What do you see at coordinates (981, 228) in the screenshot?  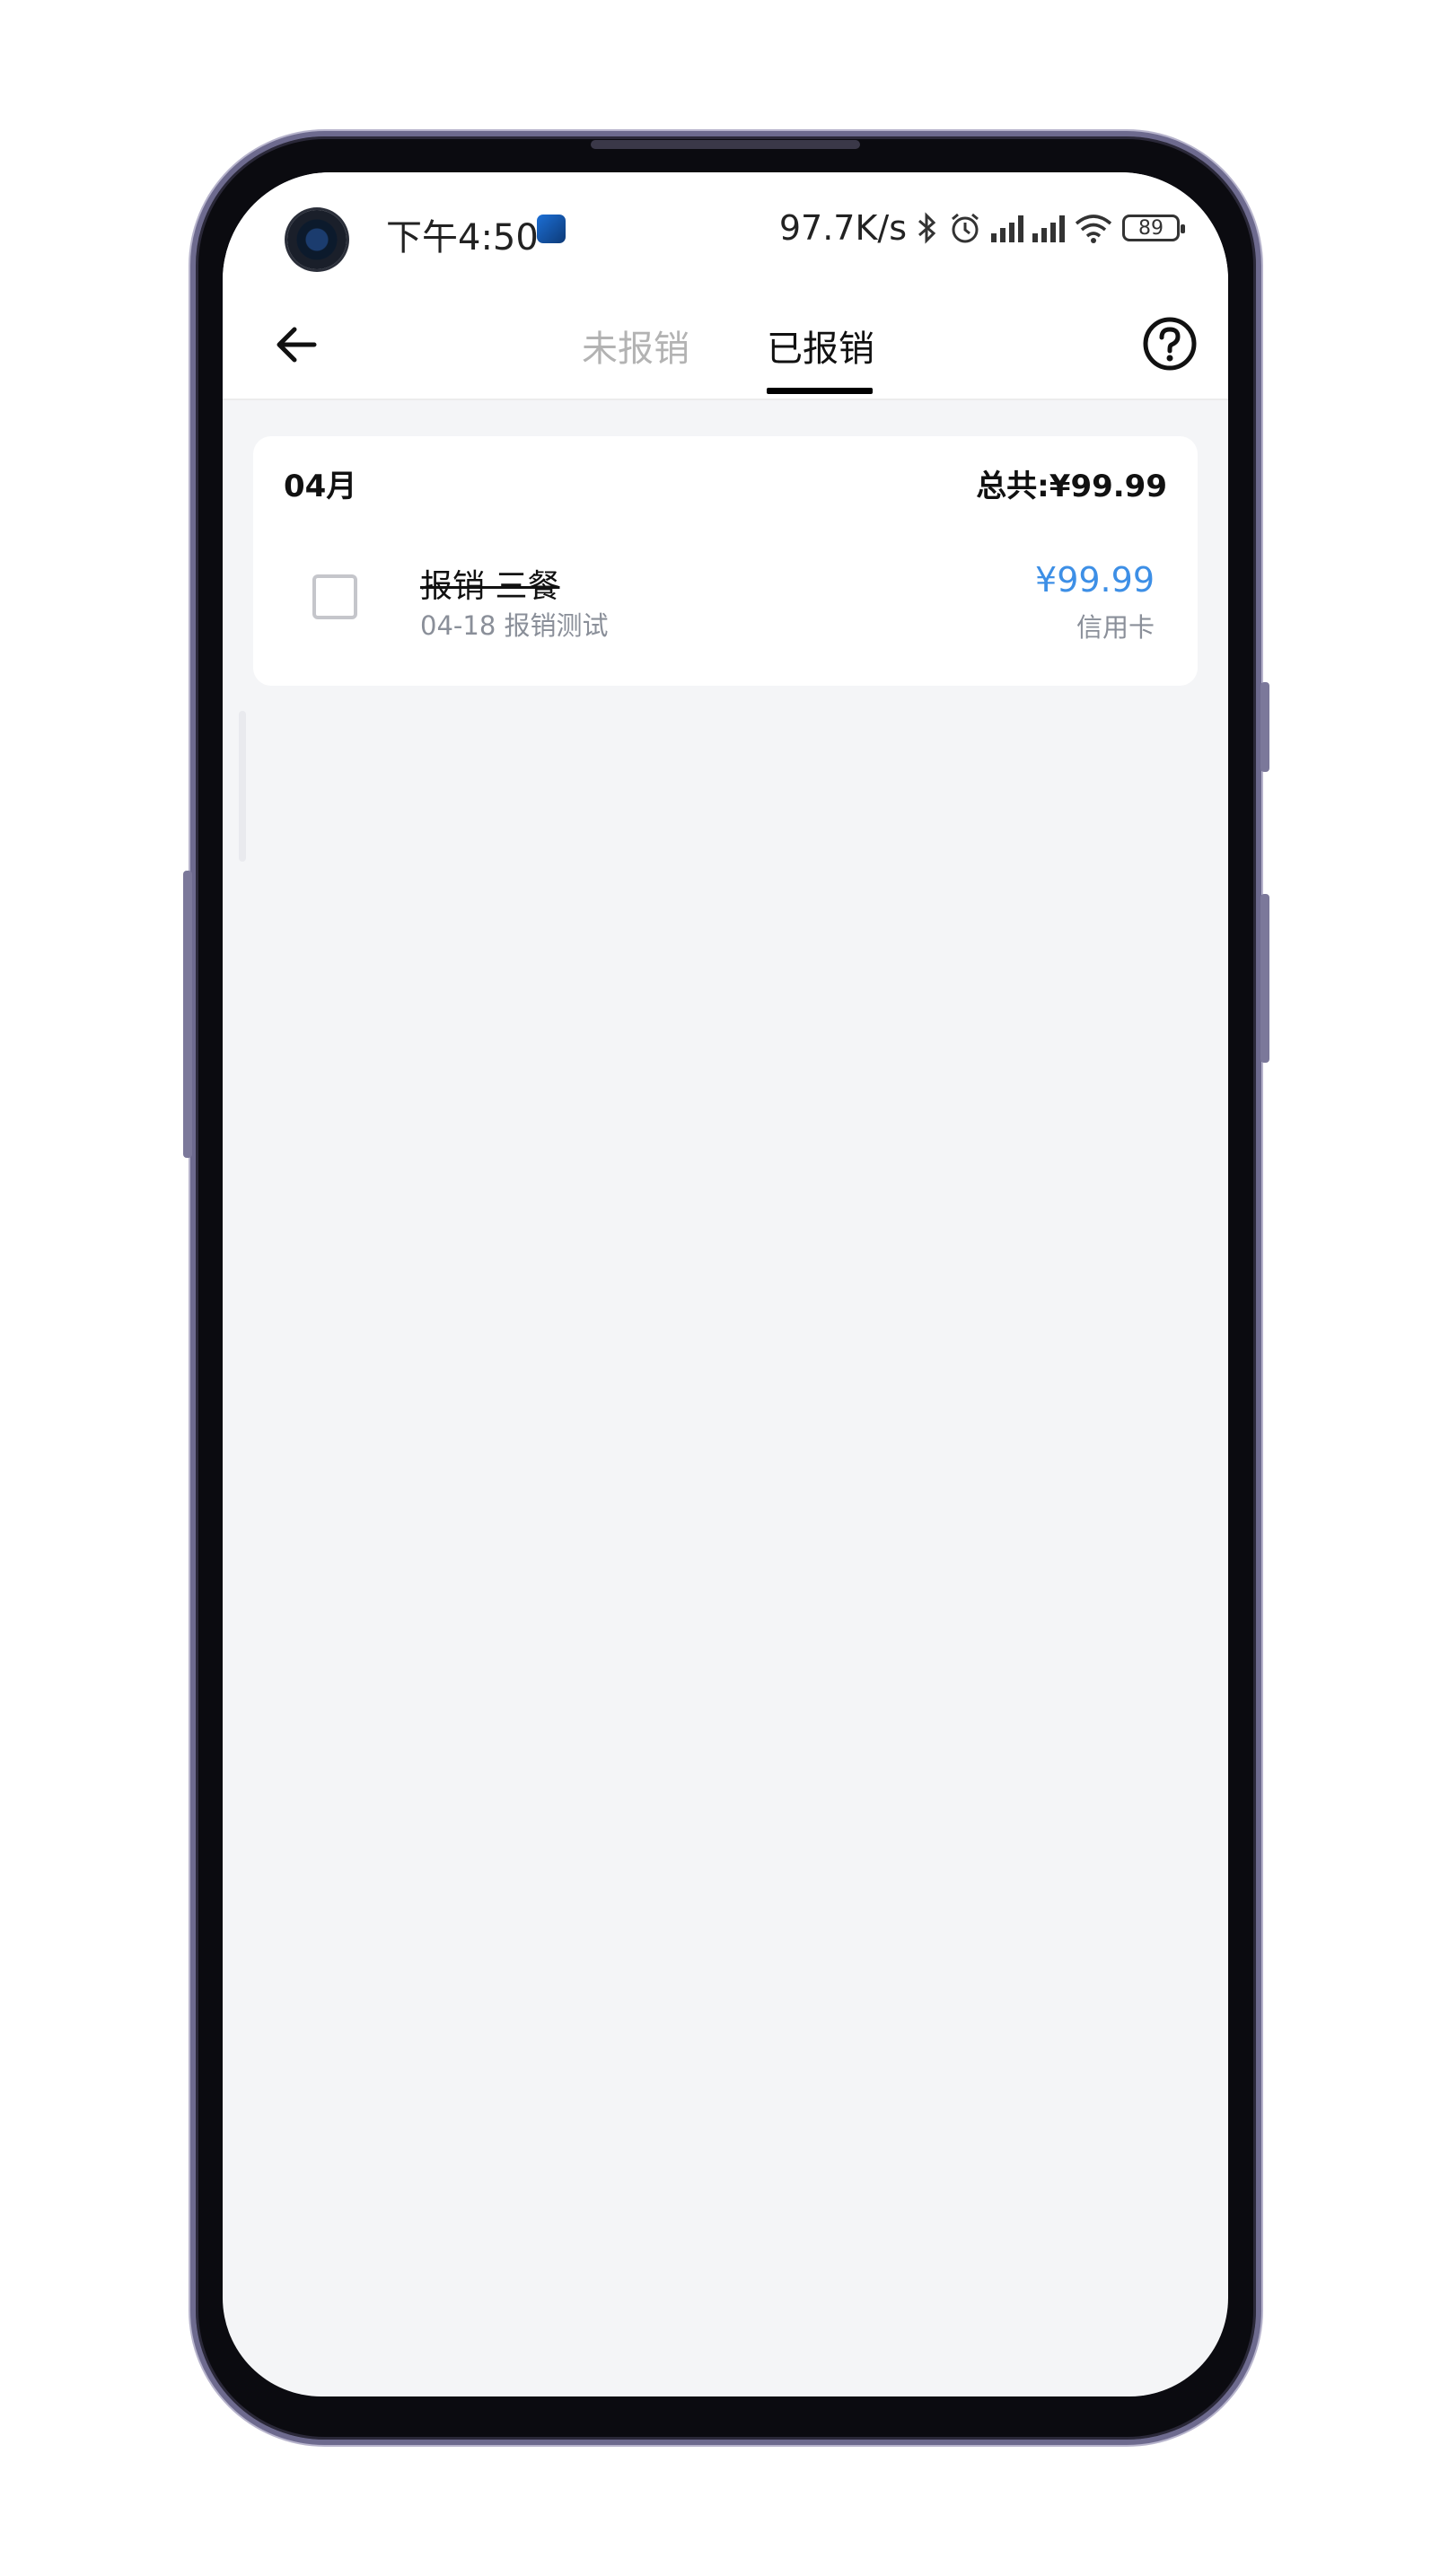 I see `status-icons: 97.7K/s 89` at bounding box center [981, 228].